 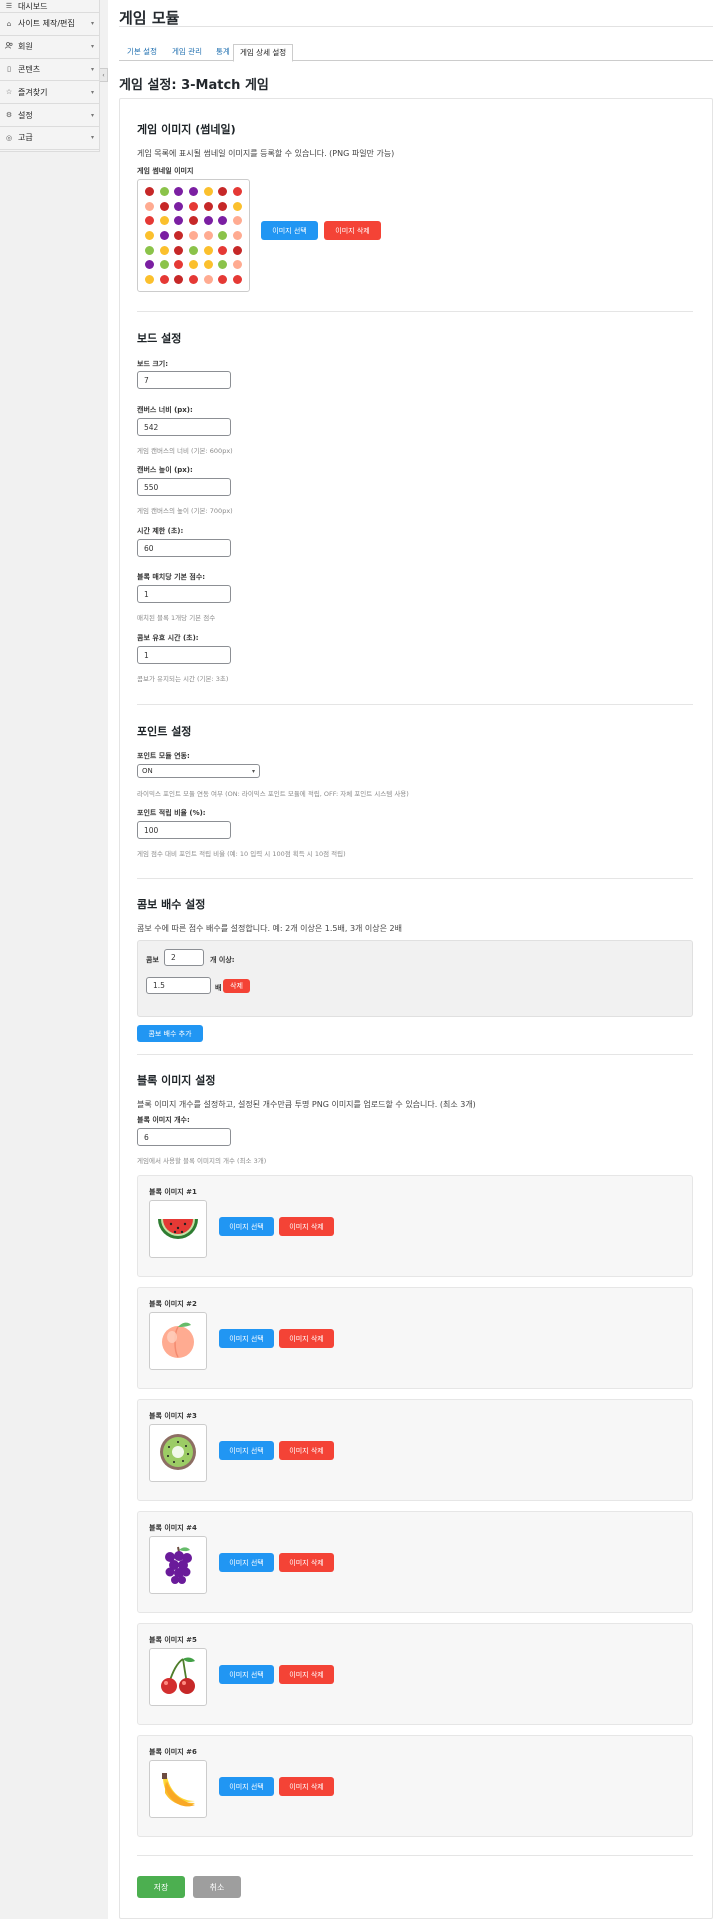 What do you see at coordinates (184, 957) in the screenshot?
I see `combo-count-input: 2` at bounding box center [184, 957].